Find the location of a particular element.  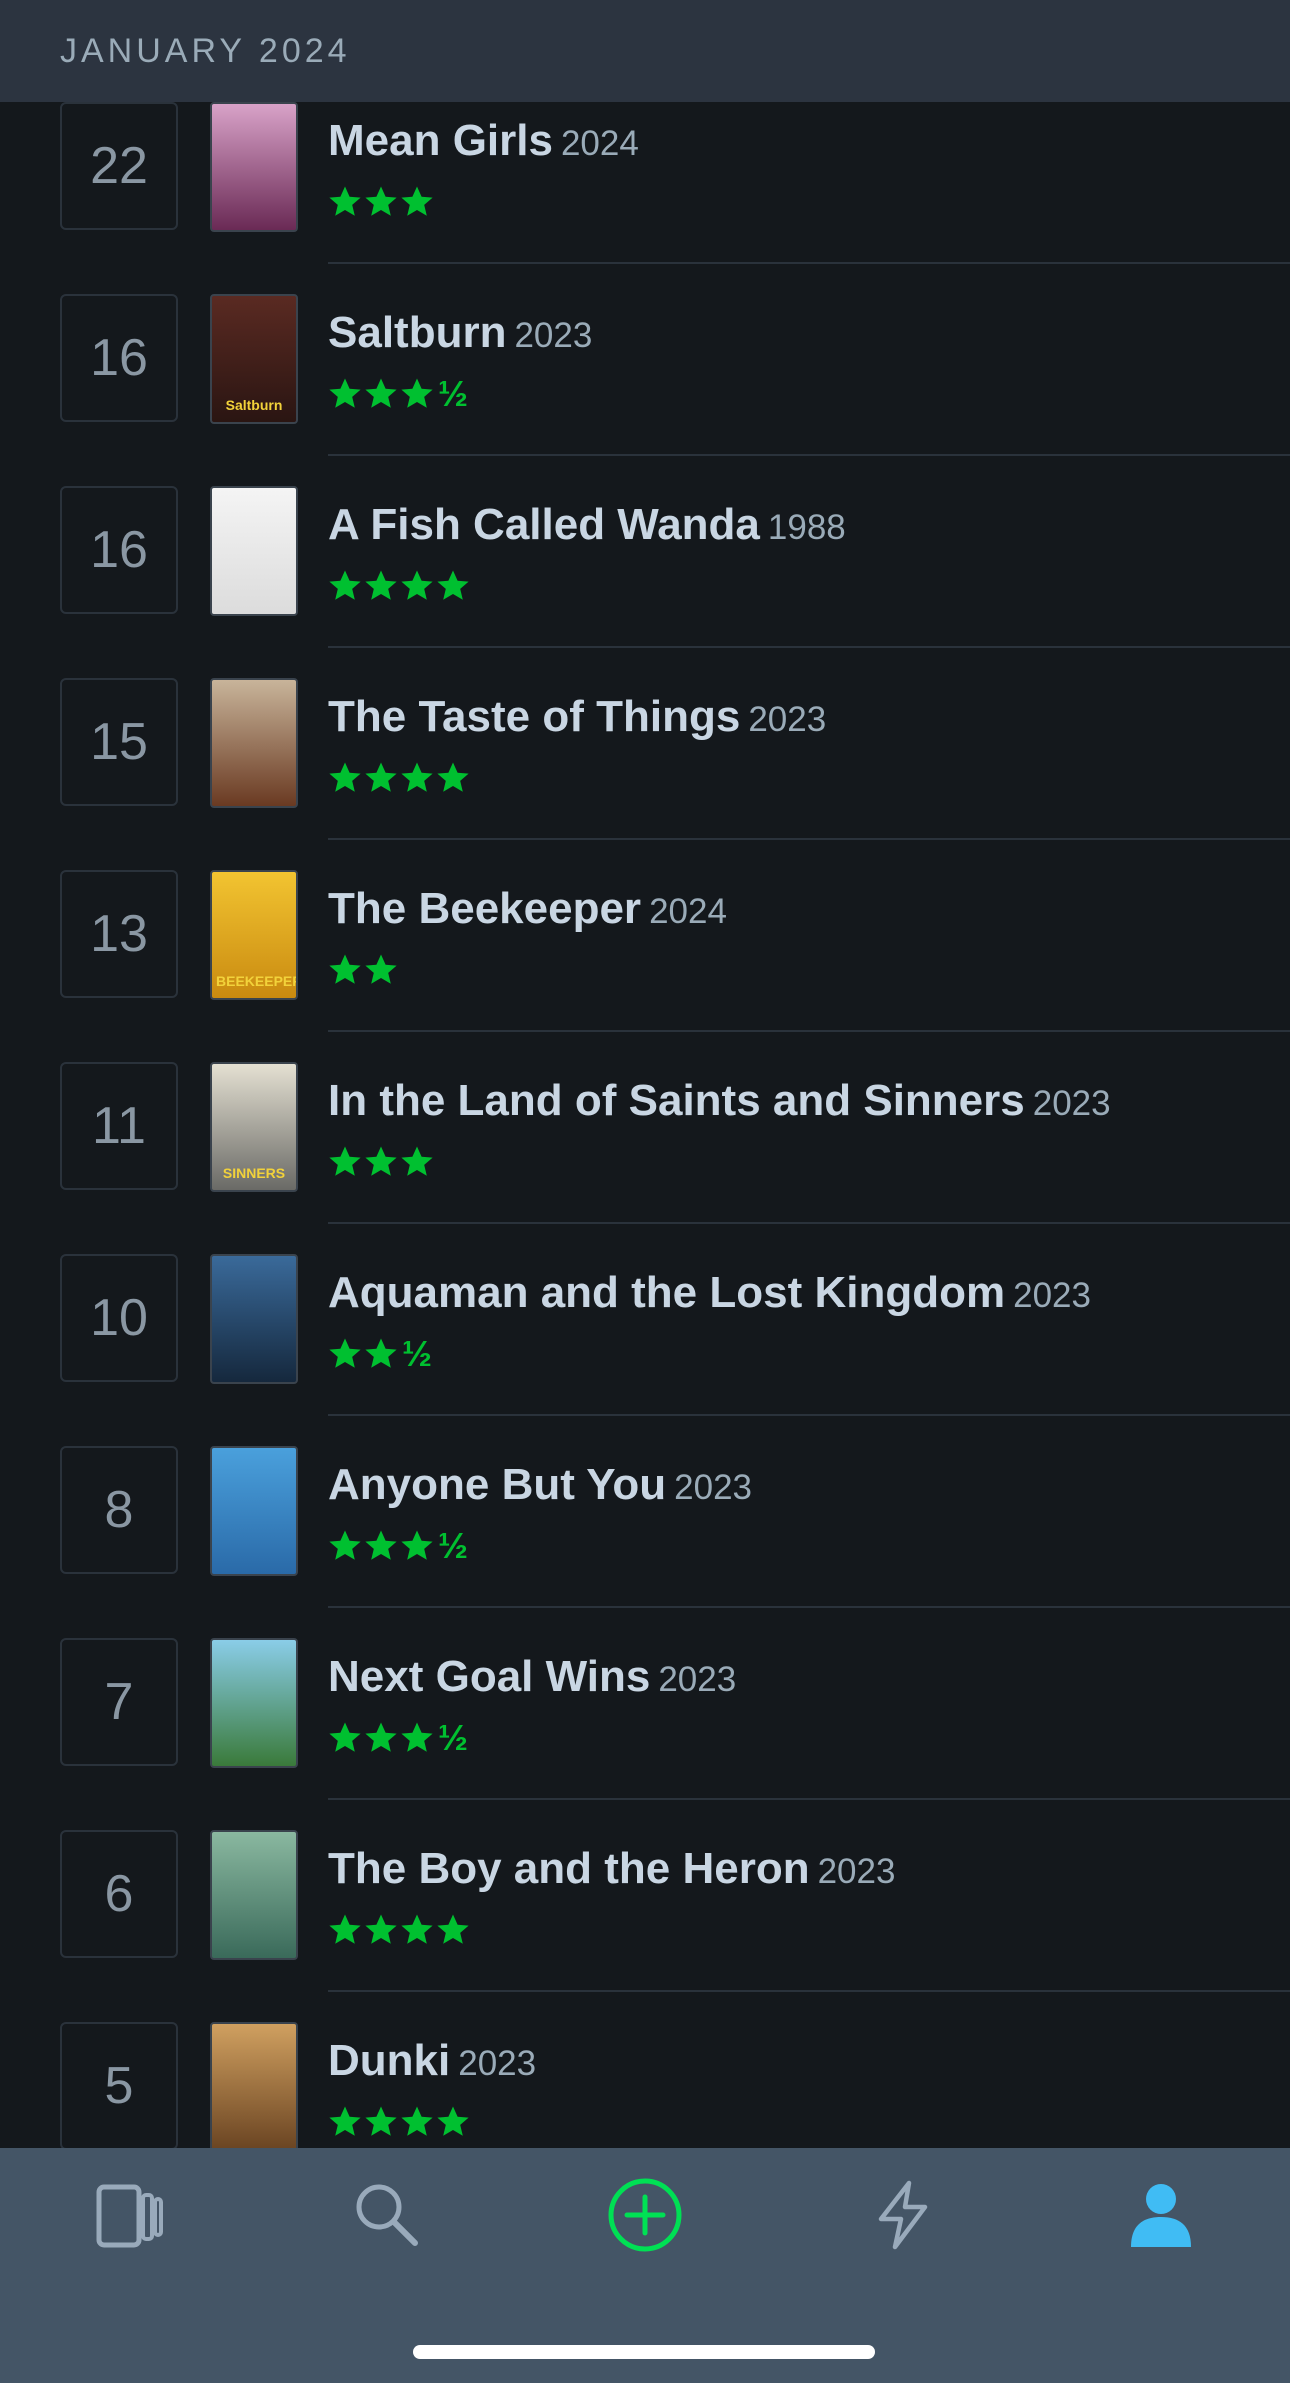

film-year: 1988 is located at coordinates (806, 527).